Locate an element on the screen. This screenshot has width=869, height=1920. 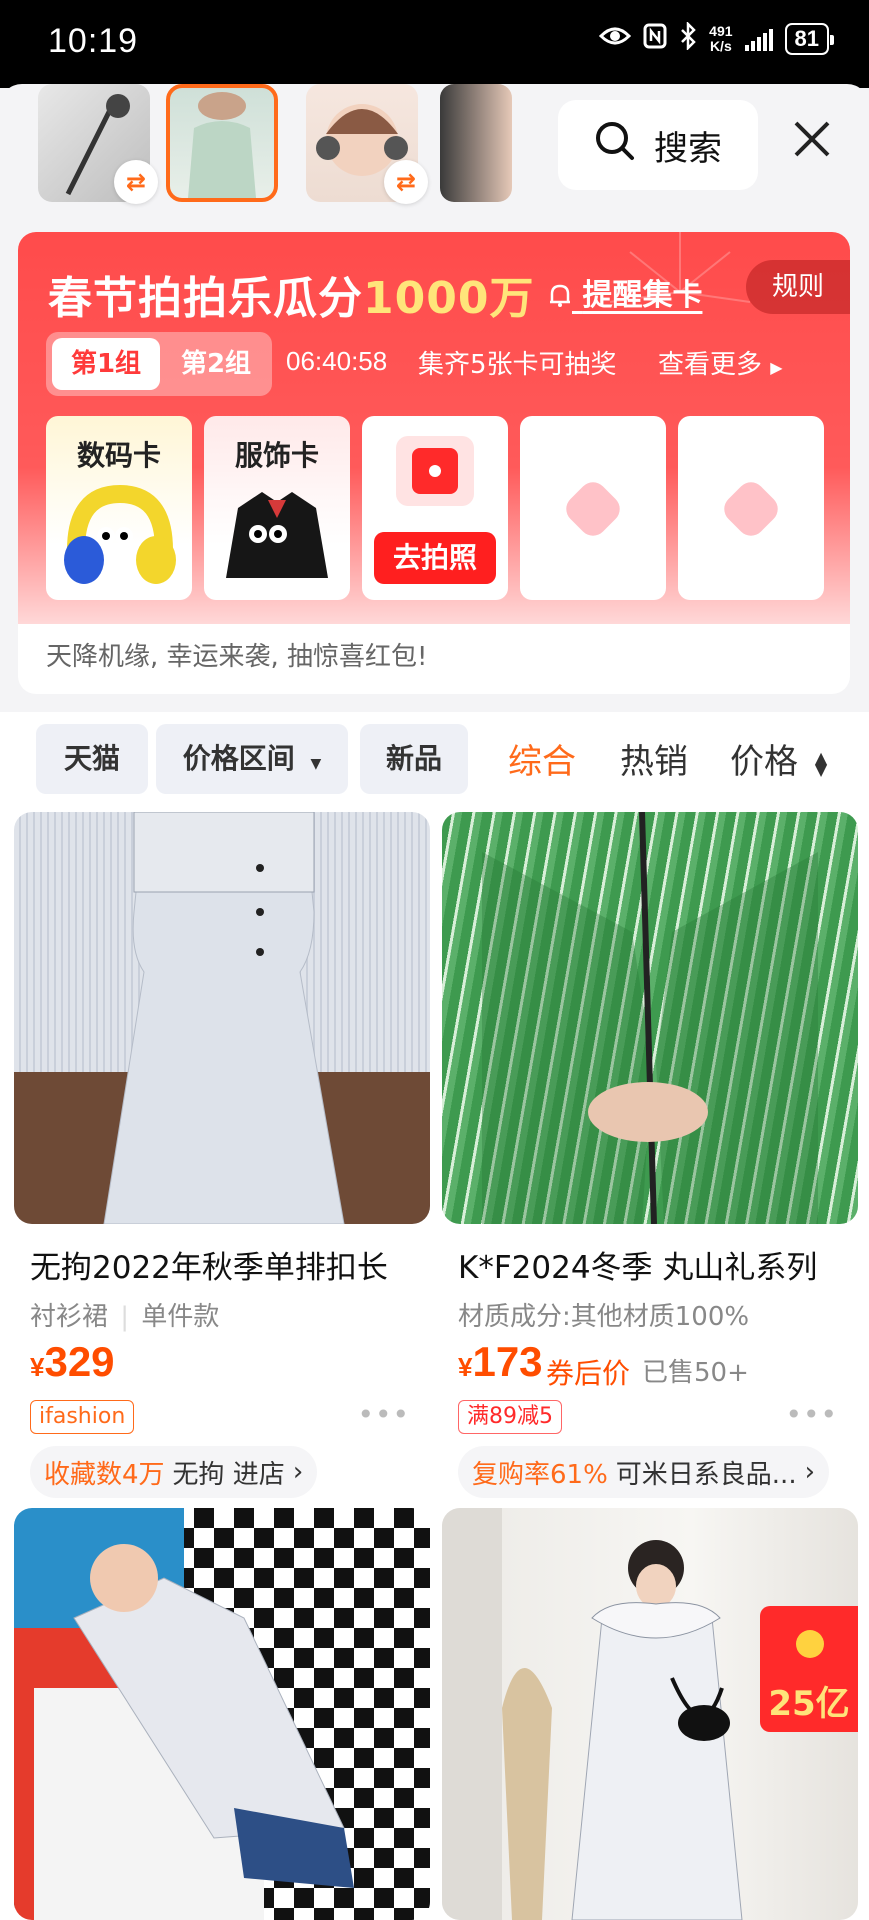
search-icon is located at coordinates (615, 145).